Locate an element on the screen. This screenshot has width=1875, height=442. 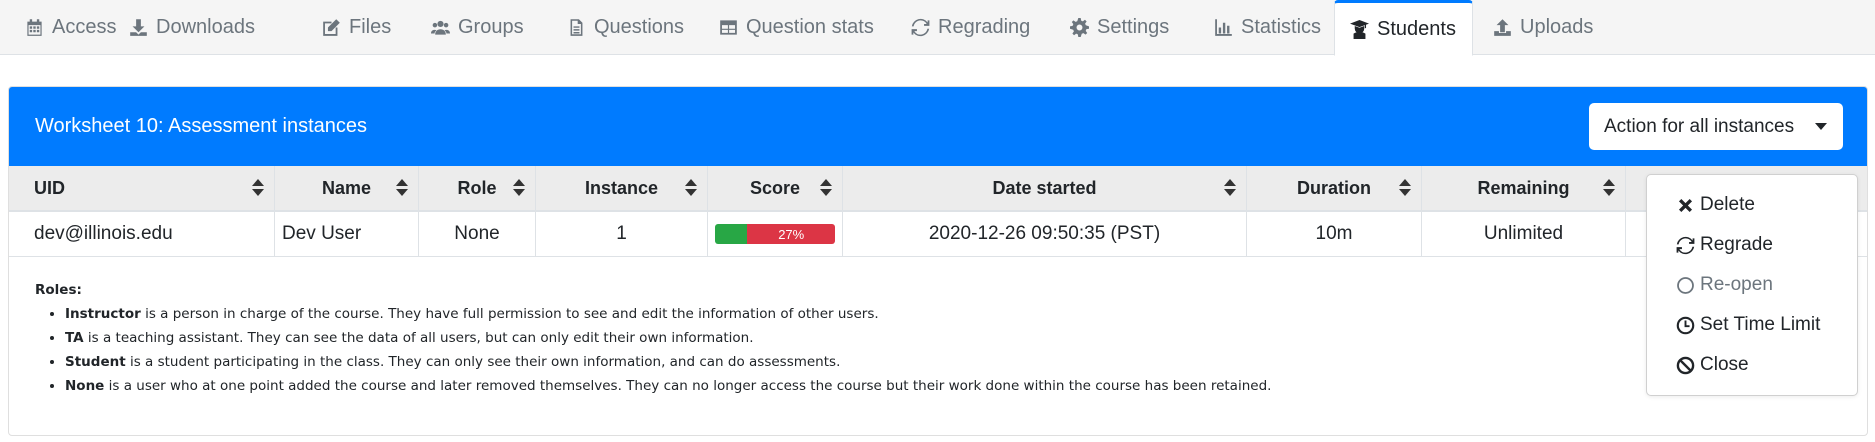
tab-regrading: Regrading is located at coordinates (971, 27).